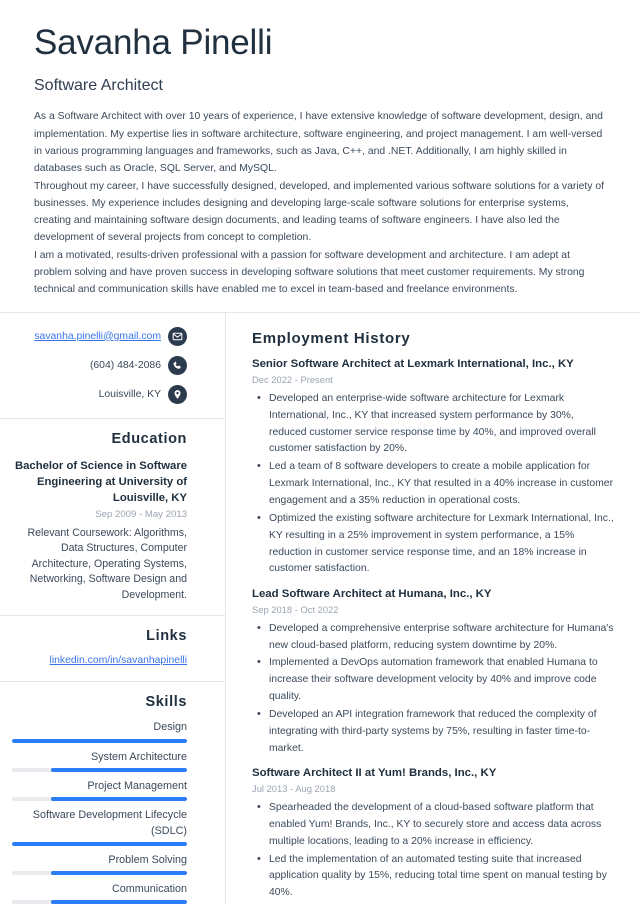  What do you see at coordinates (137, 785) in the screenshot?
I see `skill-label: Project Management` at bounding box center [137, 785].